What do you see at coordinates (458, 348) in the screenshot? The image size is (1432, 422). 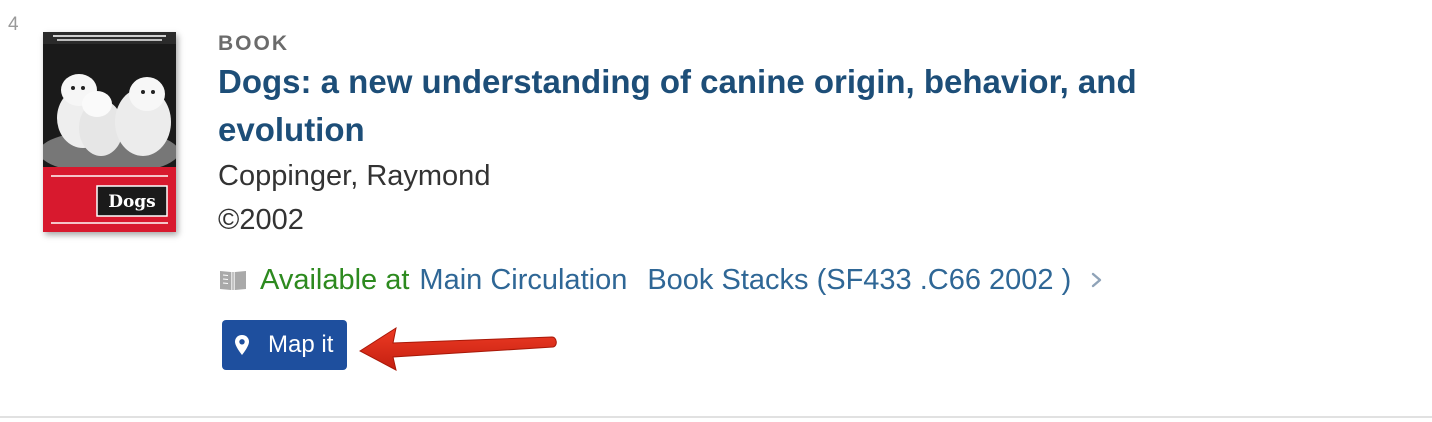 I see `annotation-arrow-icon` at bounding box center [458, 348].